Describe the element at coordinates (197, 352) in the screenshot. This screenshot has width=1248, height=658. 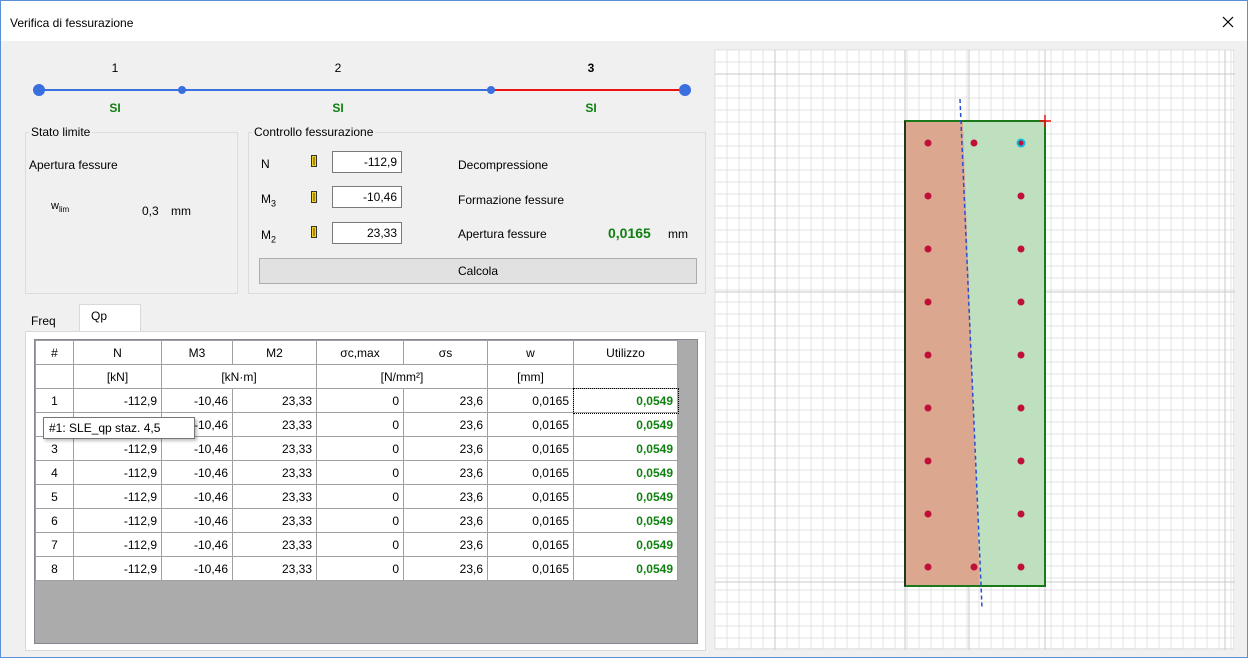
I see `column-header: M3` at that location.